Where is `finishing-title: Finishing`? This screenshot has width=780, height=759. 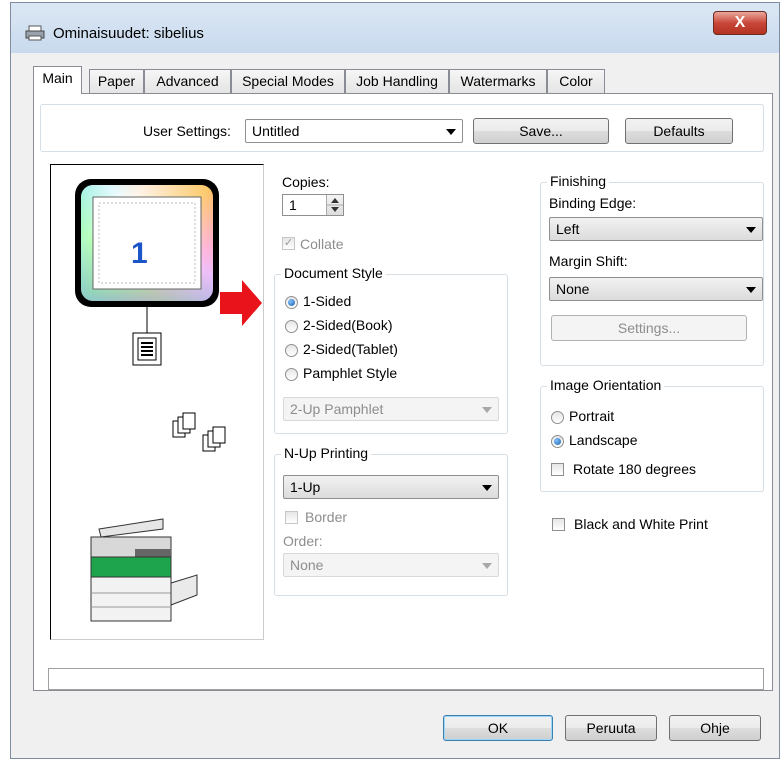
finishing-title: Finishing is located at coordinates (578, 181).